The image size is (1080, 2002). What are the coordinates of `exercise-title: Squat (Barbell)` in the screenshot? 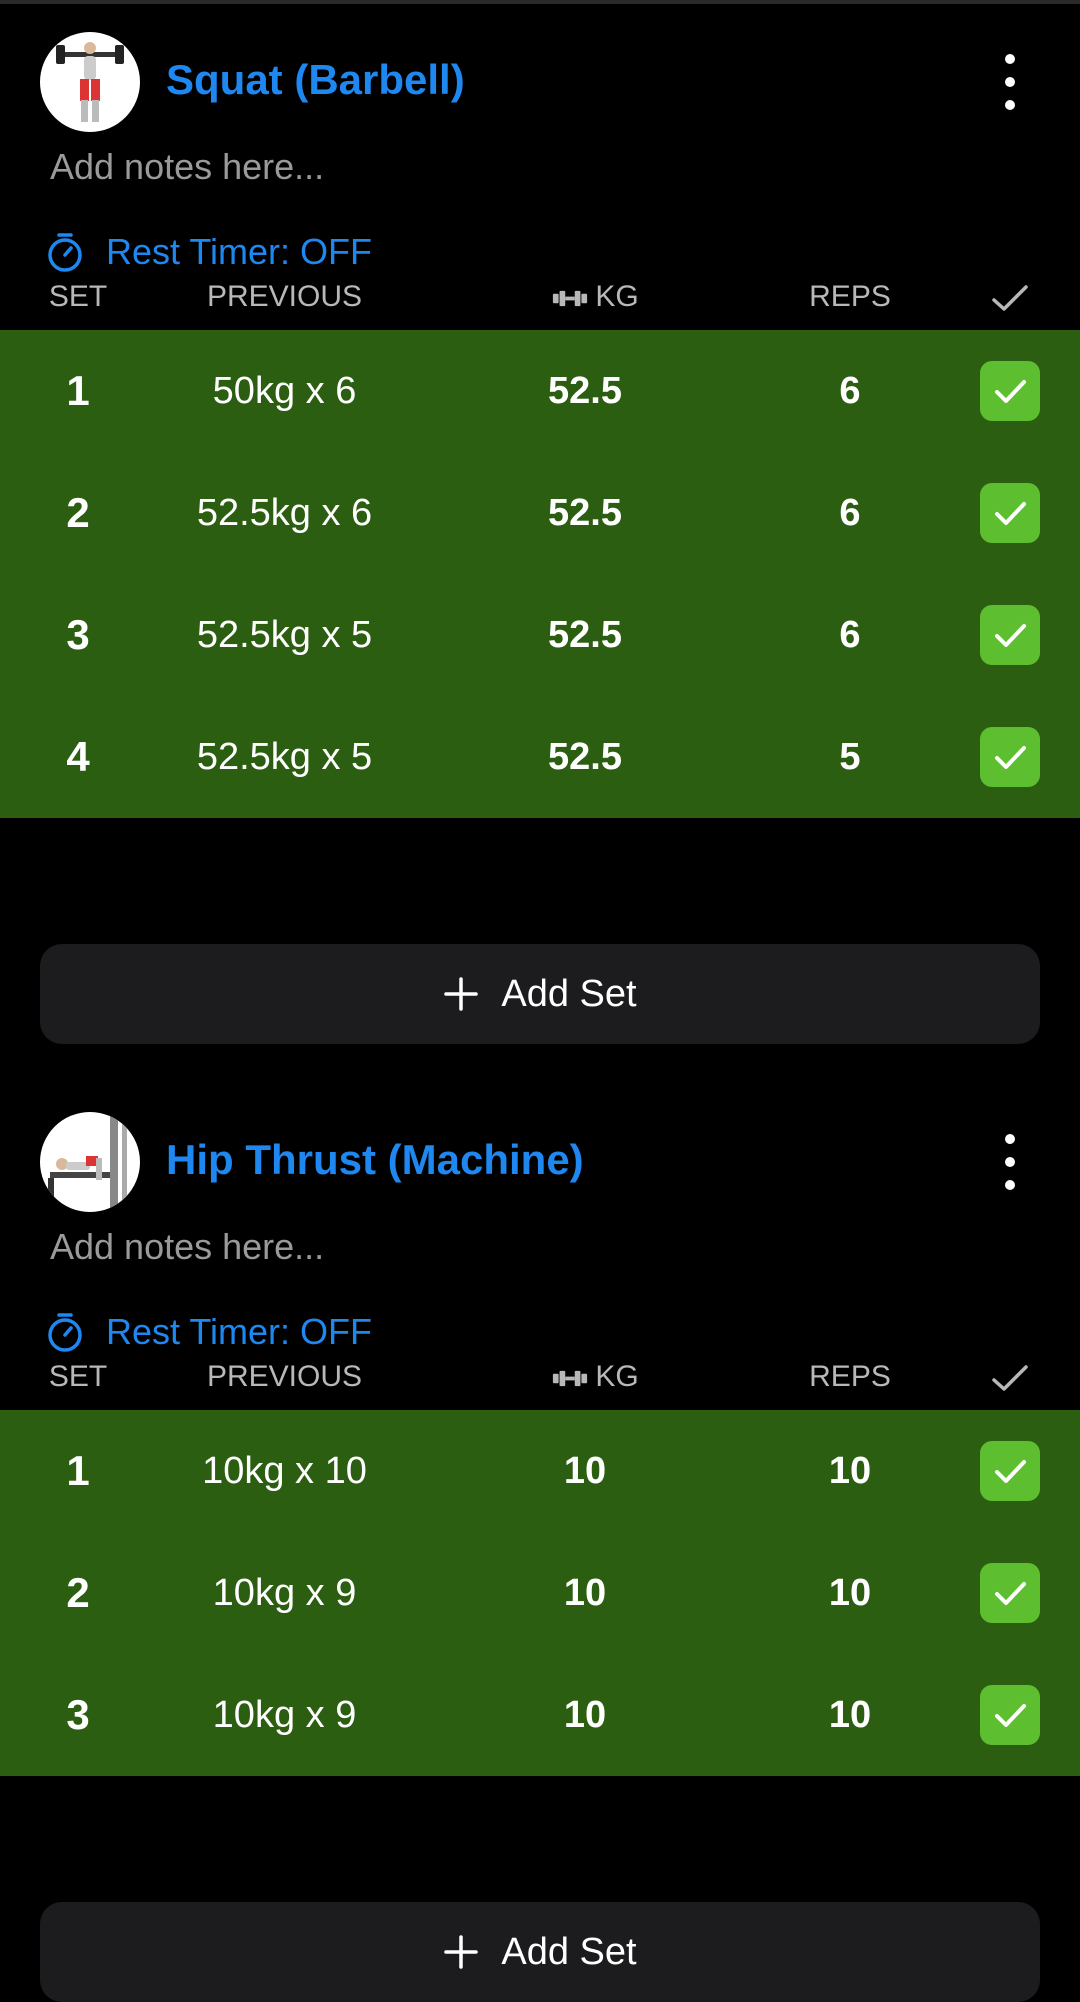 It's located at (315, 80).